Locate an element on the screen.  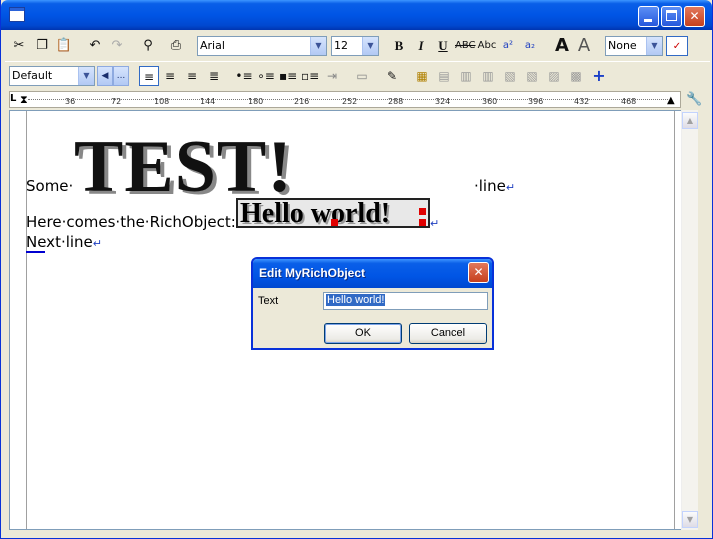
insert-table-icon: ▦ is located at coordinates (422, 76).